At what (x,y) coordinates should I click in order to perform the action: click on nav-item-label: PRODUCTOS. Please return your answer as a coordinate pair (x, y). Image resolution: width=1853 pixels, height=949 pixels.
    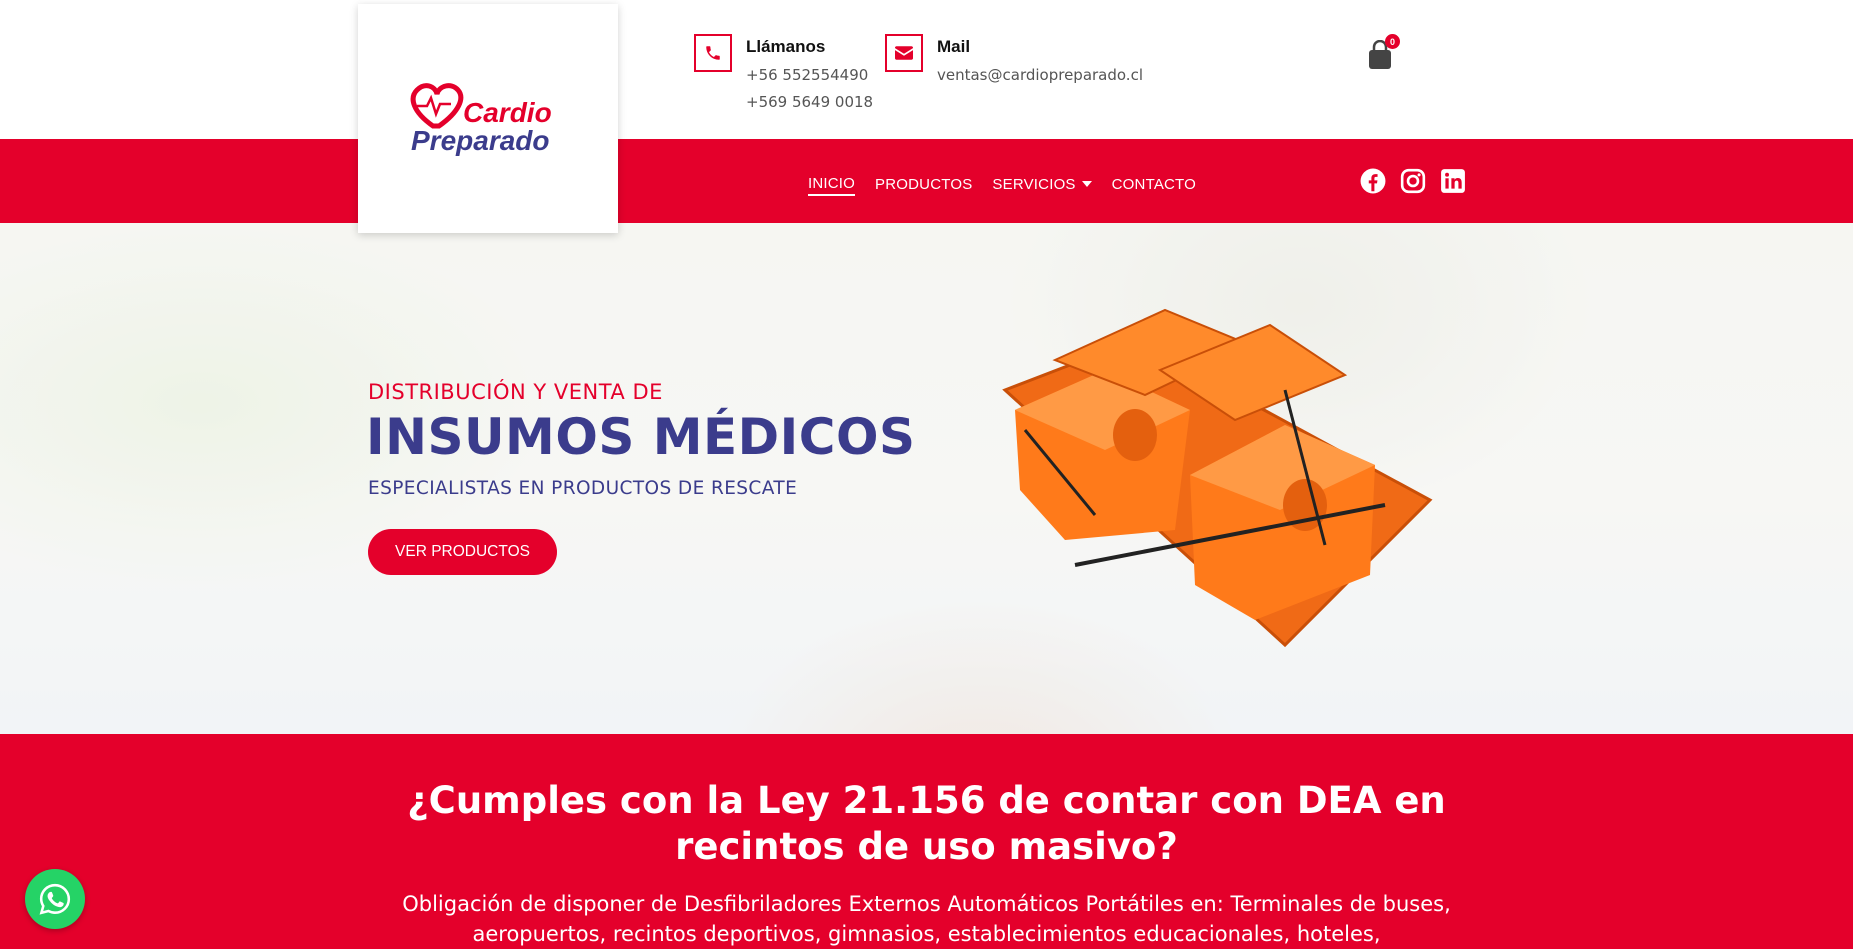
    Looking at the image, I should click on (924, 184).